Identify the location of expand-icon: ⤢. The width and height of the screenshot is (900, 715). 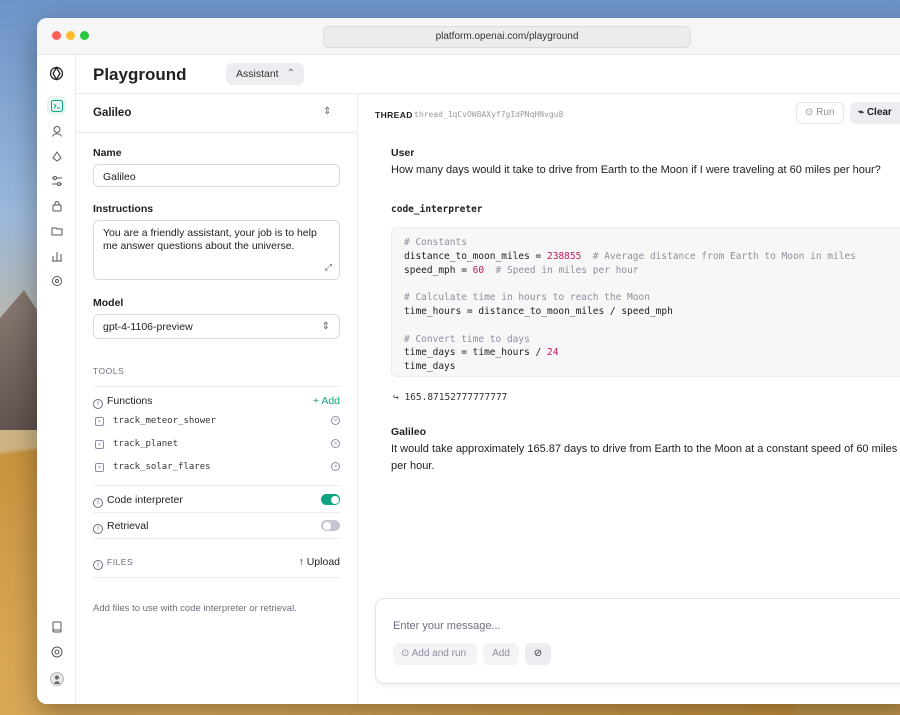
(328, 267).